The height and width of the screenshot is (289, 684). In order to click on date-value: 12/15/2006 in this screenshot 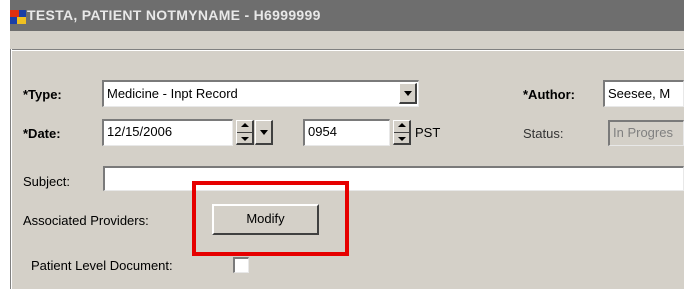, I will do `click(140, 131)`.